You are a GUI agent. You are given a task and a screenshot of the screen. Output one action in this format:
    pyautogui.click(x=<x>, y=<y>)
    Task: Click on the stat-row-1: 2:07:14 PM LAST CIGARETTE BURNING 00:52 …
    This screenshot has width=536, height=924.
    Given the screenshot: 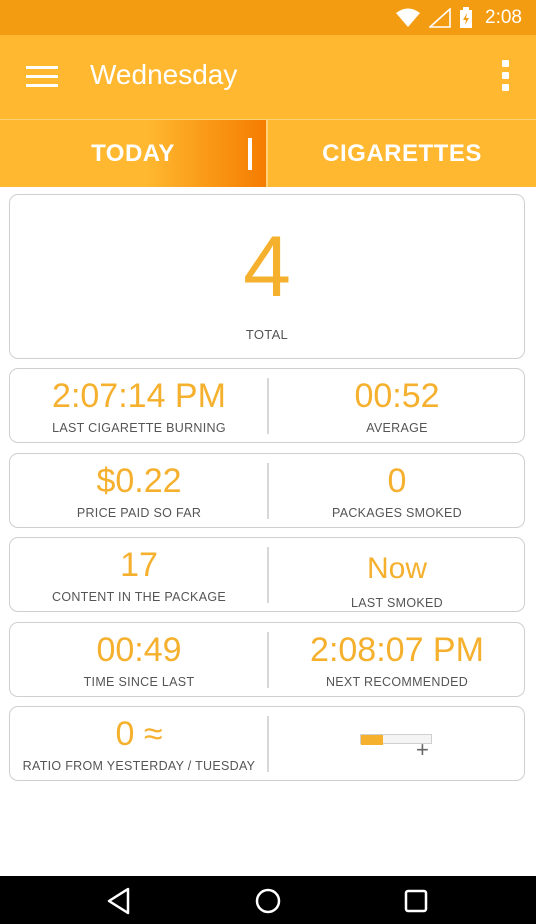 What is the action you would take?
    pyautogui.click(x=267, y=405)
    